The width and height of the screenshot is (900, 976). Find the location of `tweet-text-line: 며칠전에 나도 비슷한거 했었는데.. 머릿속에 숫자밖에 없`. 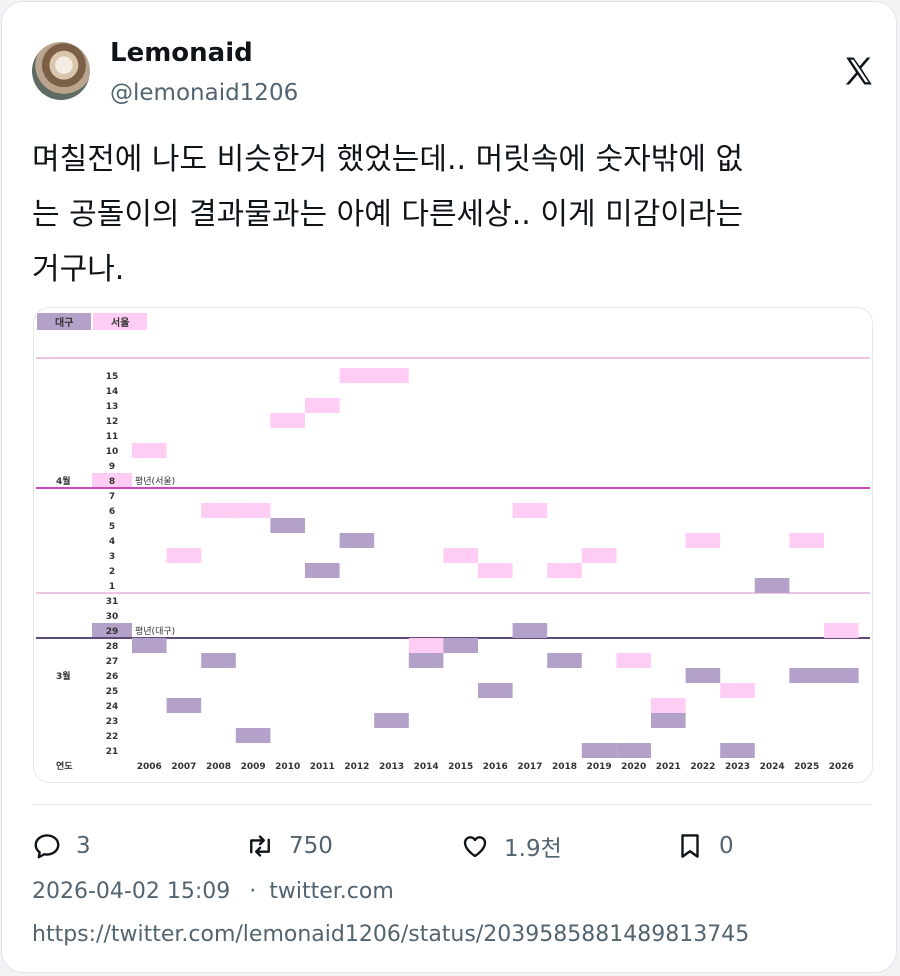

tweet-text-line: 며칠전에 나도 비슷한거 했었는데.. 머릿속에 숫자밖에 없 is located at coordinates (388, 159).